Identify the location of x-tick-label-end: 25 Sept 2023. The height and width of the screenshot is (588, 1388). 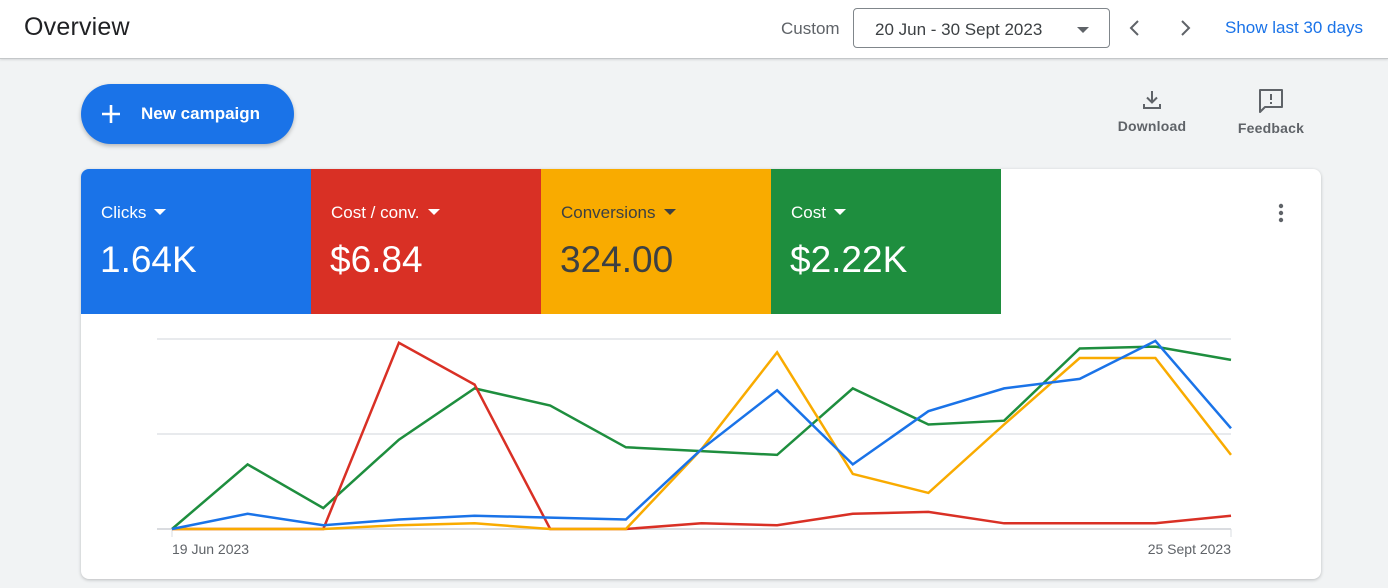
(1190, 549).